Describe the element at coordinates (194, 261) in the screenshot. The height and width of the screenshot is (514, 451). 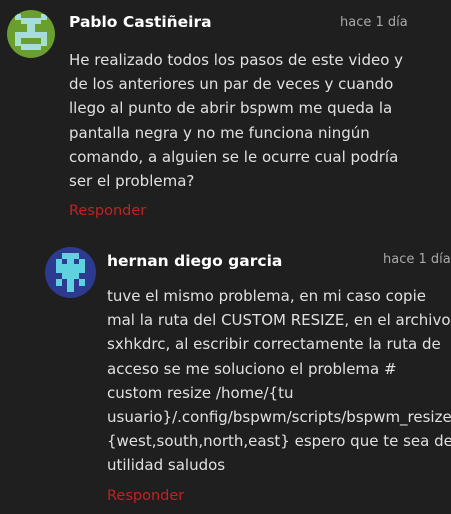
I see `comment-author: hernan diego garcia` at that location.